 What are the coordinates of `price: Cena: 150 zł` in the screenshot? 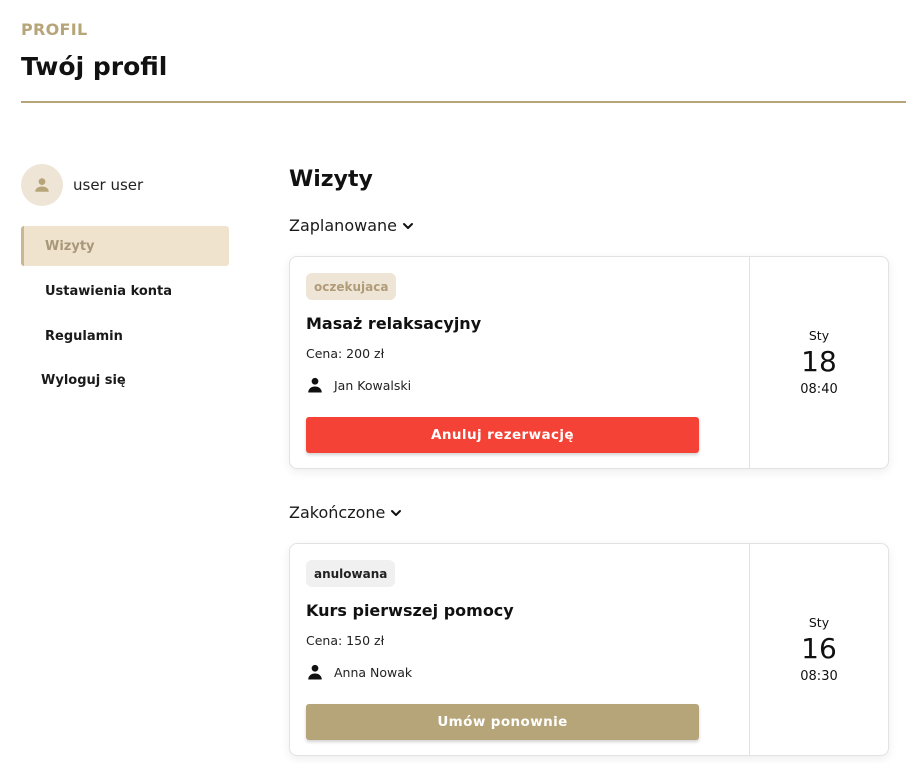 It's located at (345, 640).